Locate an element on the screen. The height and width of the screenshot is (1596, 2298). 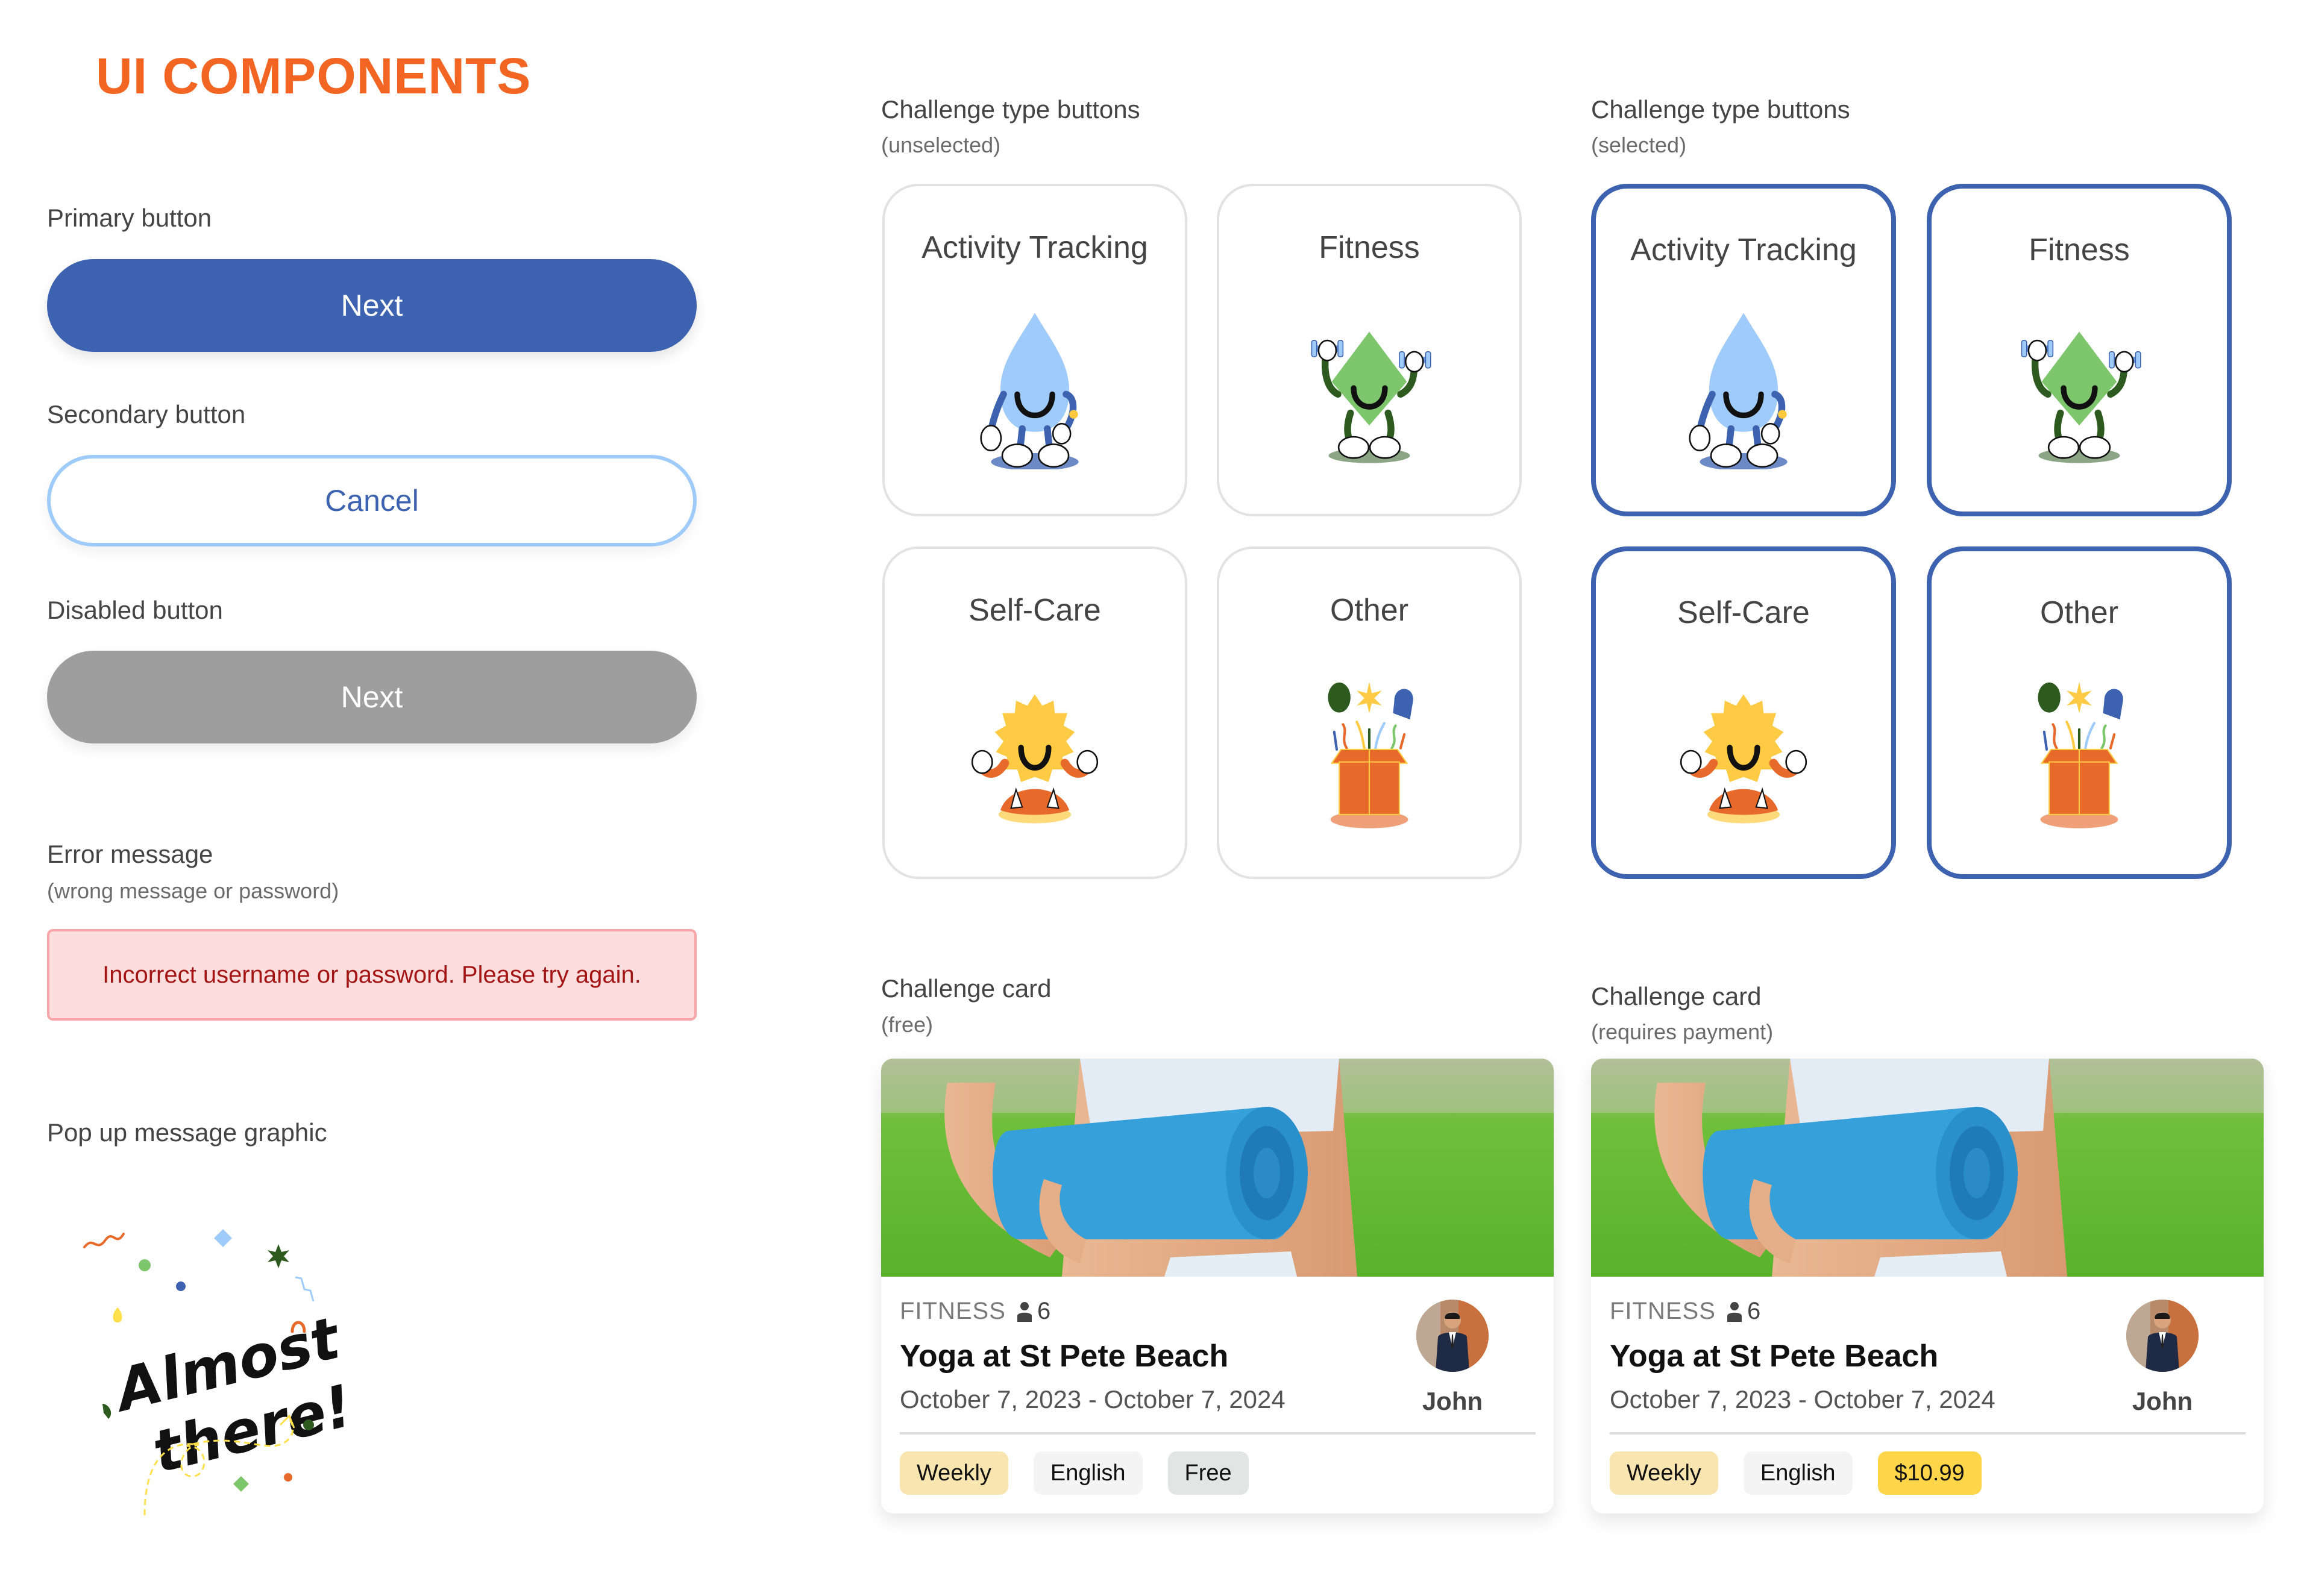
primary-next-button: Next is located at coordinates (372, 305).